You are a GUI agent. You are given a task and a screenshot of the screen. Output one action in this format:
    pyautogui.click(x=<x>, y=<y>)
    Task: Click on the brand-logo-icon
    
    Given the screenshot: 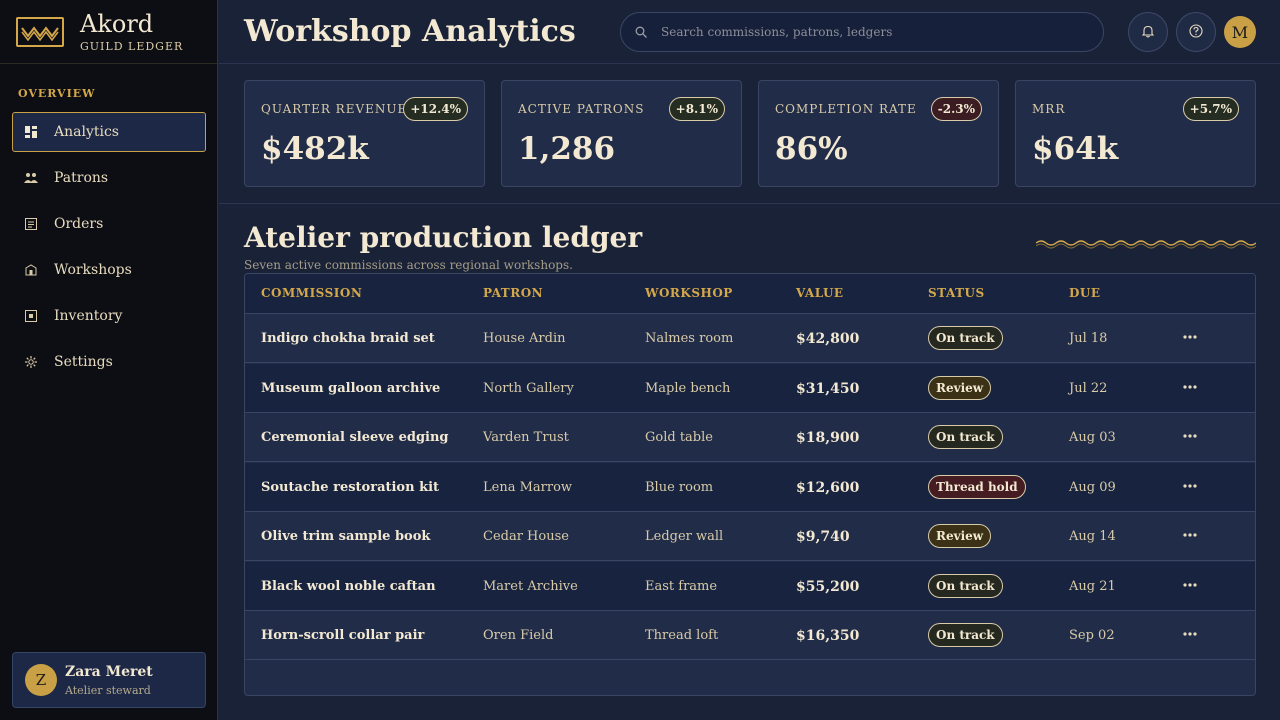 What is the action you would take?
    pyautogui.click(x=40, y=31)
    